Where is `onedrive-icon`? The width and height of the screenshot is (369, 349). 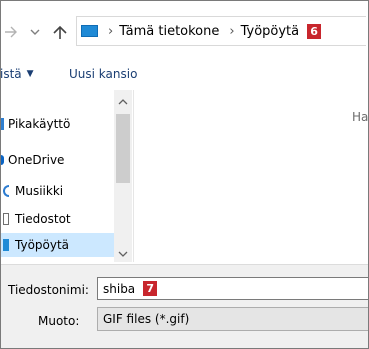
onedrive-icon is located at coordinates (2, 160).